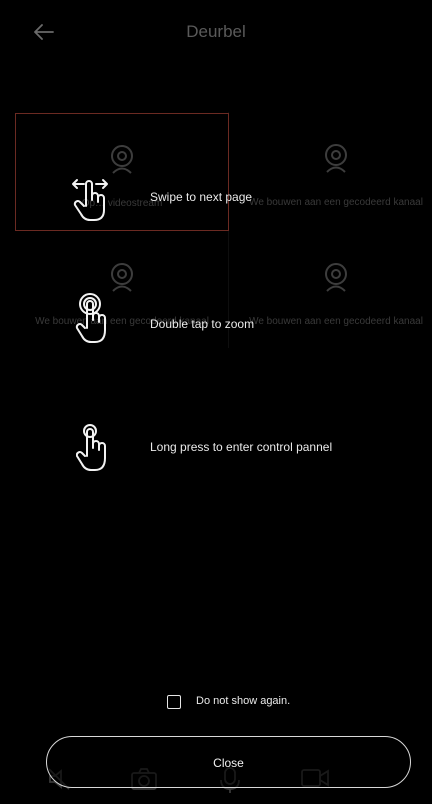 The height and width of the screenshot is (804, 432). I want to click on dont-show-again-checkbox, so click(174, 702).